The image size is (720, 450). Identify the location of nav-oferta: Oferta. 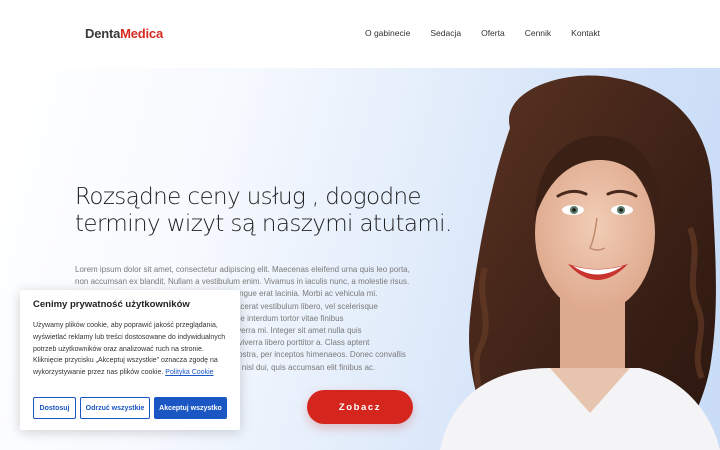
(493, 33).